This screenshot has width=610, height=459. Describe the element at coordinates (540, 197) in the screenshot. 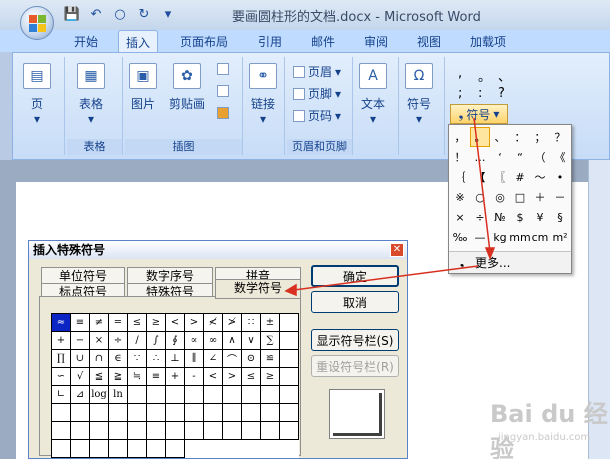

I see `dropdown-symbol-cell: ＋` at that location.